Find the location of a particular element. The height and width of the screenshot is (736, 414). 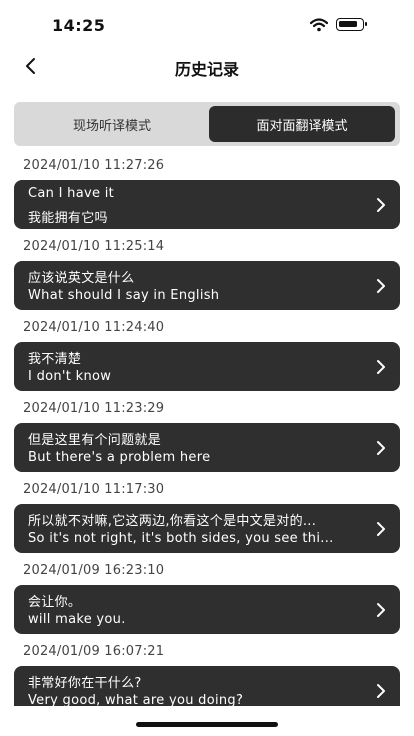

tab-face-to-face-translation: 面对面翻译模式 is located at coordinates (302, 124).